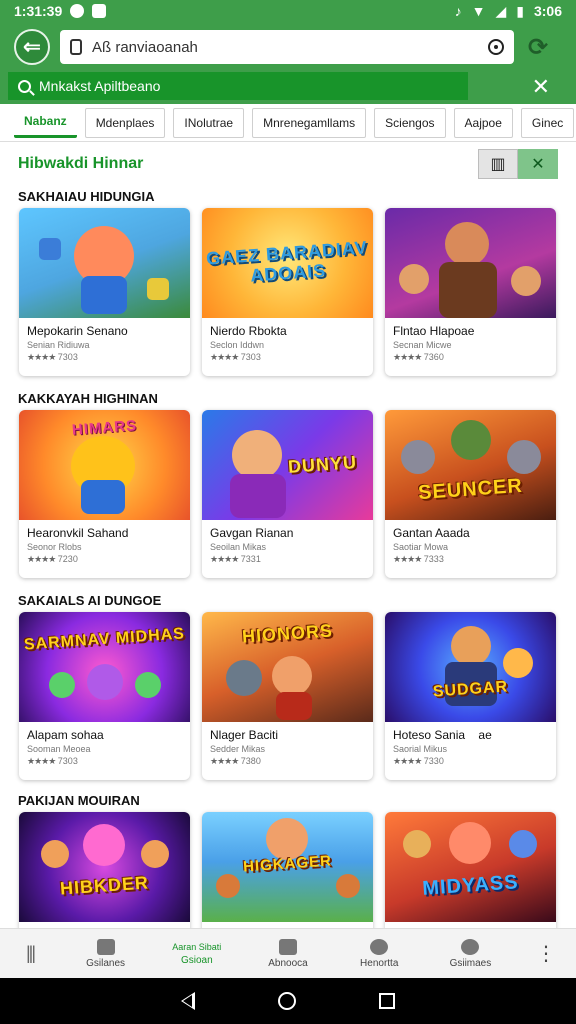 The width and height of the screenshot is (576, 1024). What do you see at coordinates (418, 559) in the screenshot?
I see `game-rating: ★★★★ 7333` at bounding box center [418, 559].